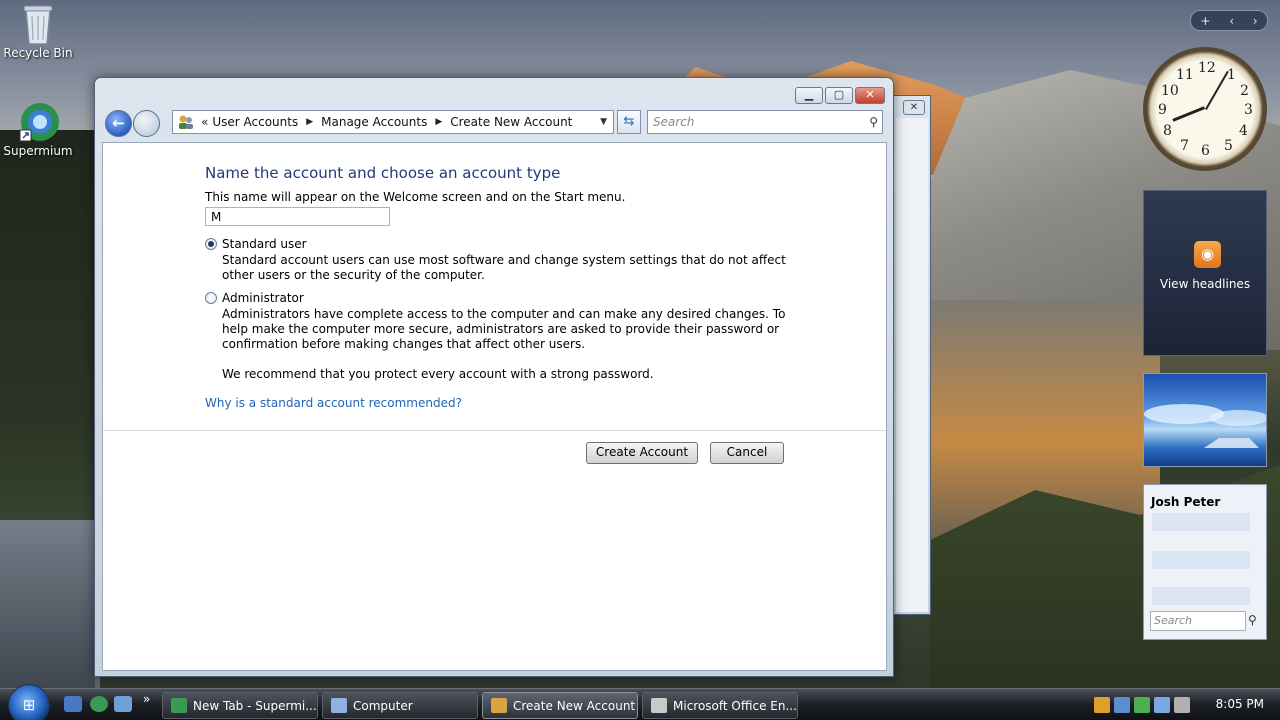  What do you see at coordinates (263, 298) in the screenshot?
I see `administrator-label: Administrator` at bounding box center [263, 298].